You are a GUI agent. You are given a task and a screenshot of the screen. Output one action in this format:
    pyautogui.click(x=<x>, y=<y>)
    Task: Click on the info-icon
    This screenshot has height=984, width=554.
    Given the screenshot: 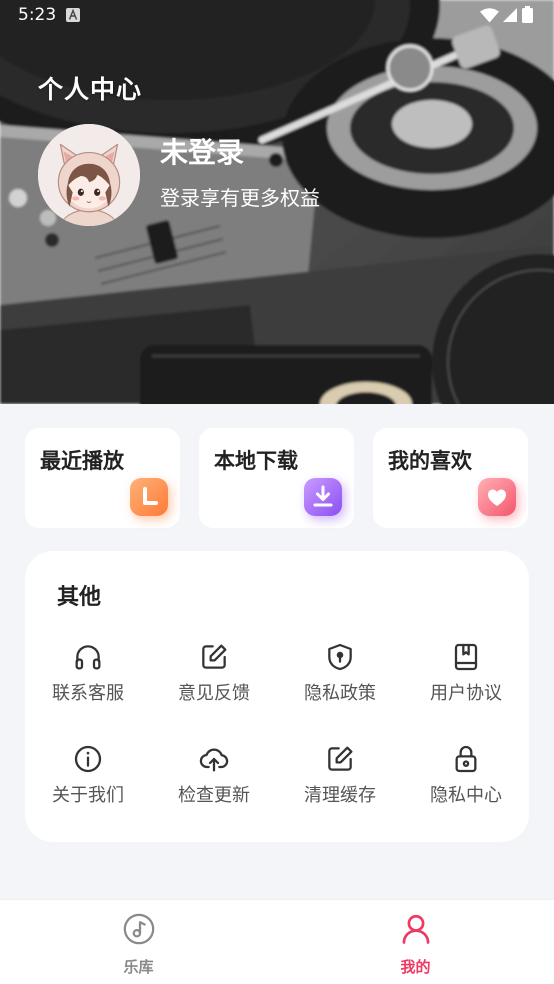 What is the action you would take?
    pyautogui.click(x=88, y=759)
    